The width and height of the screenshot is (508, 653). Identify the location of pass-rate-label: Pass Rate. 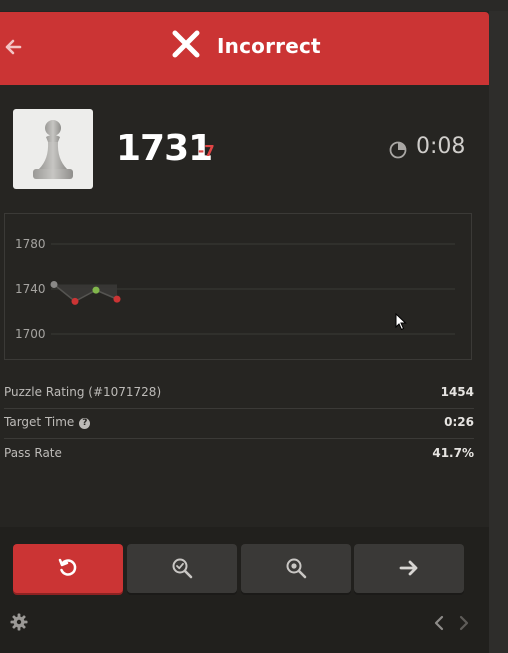
(33, 453).